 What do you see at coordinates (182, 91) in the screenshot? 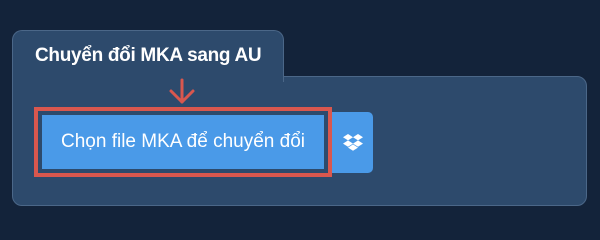
I see `arrow-down-icon` at bounding box center [182, 91].